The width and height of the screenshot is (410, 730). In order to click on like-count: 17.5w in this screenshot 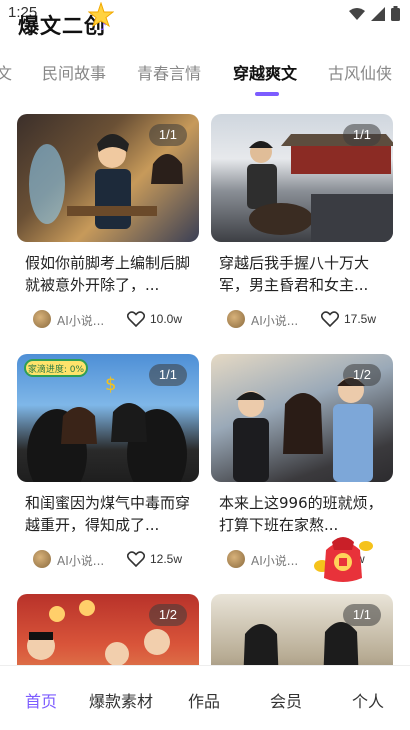, I will do `click(360, 319)`.